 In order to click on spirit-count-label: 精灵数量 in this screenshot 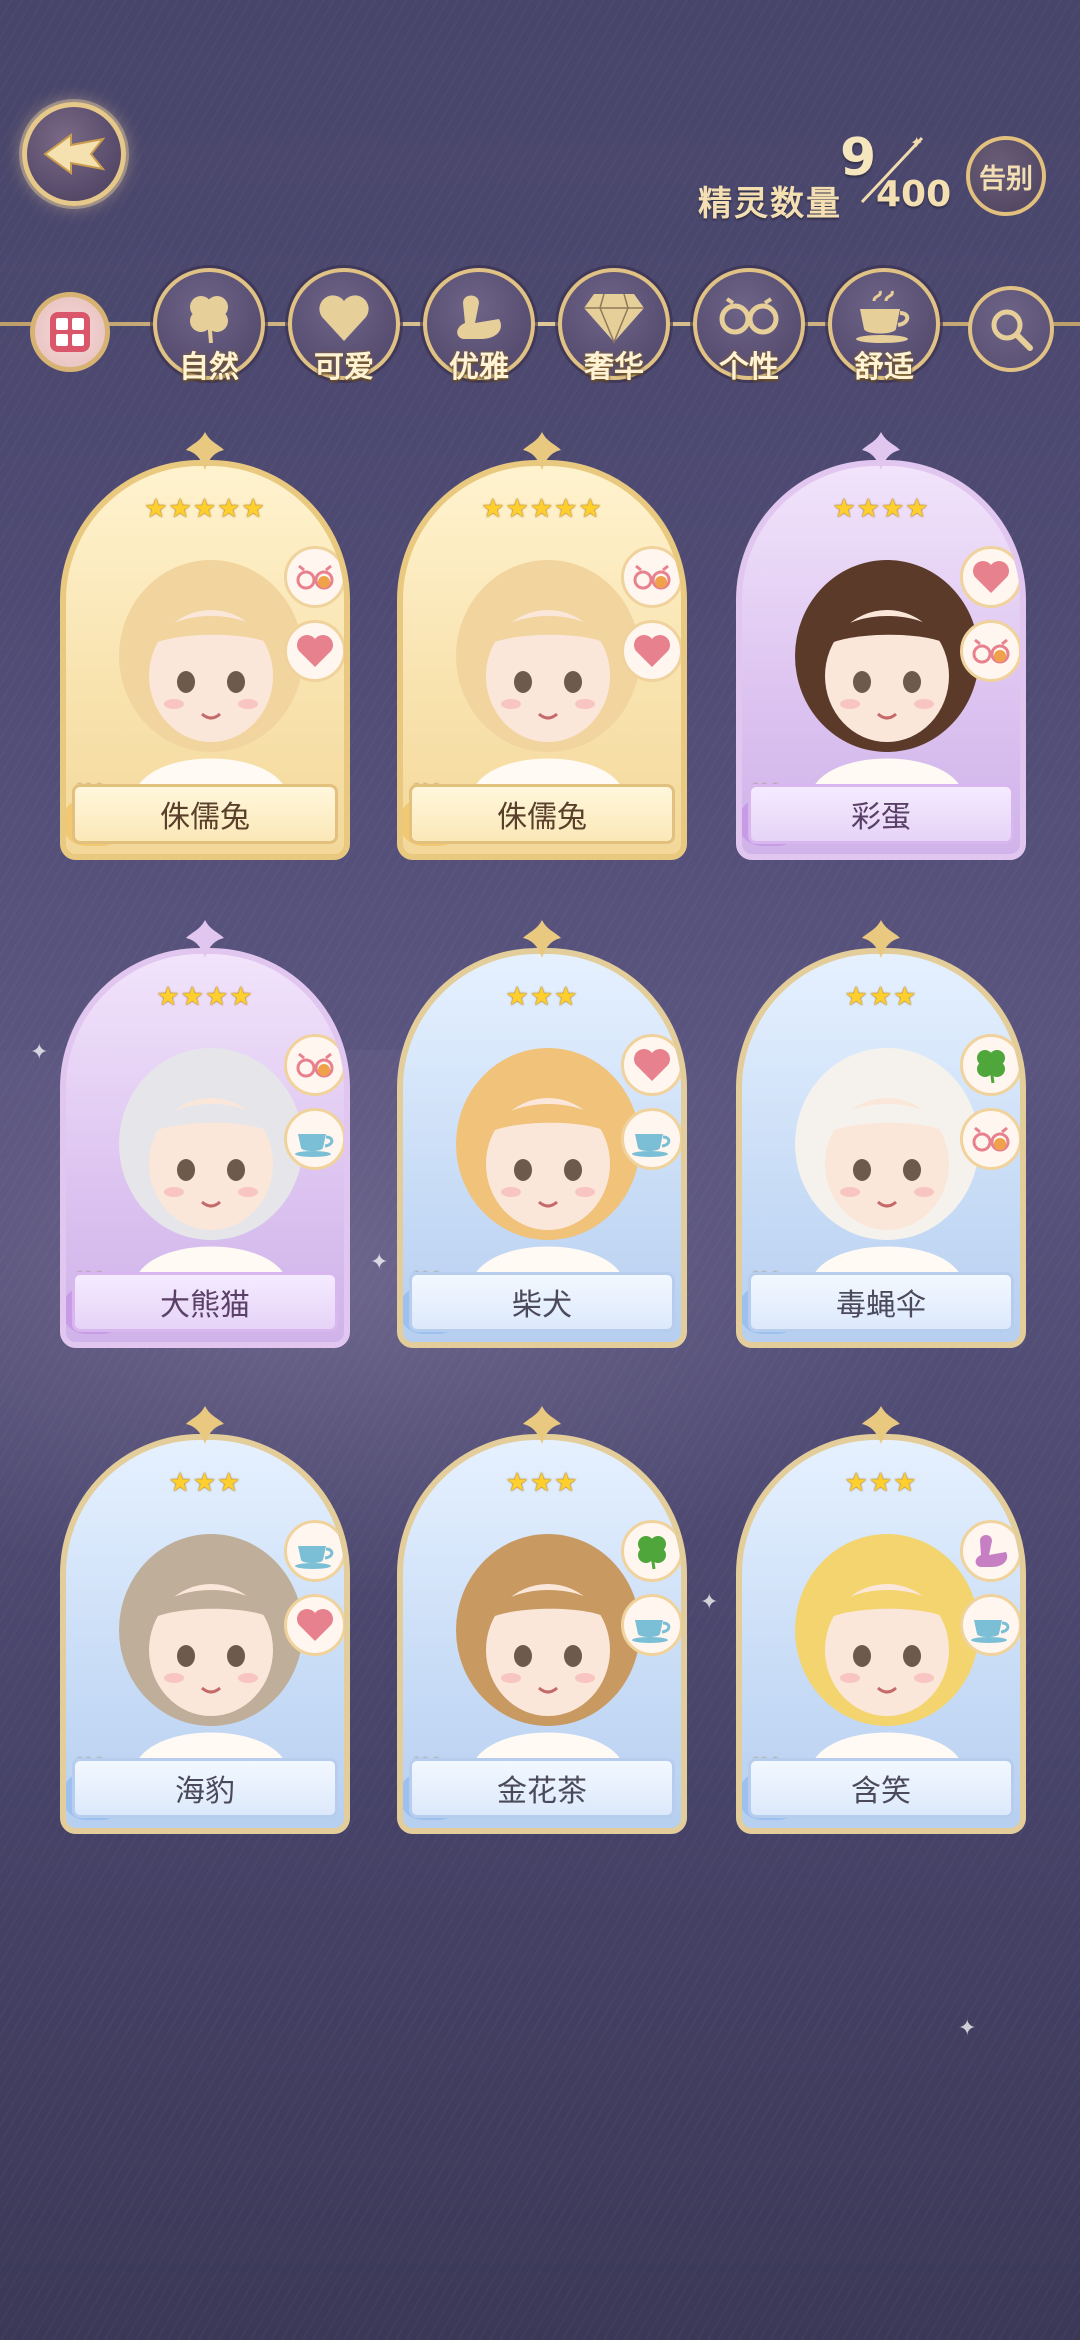, I will do `click(770, 204)`.